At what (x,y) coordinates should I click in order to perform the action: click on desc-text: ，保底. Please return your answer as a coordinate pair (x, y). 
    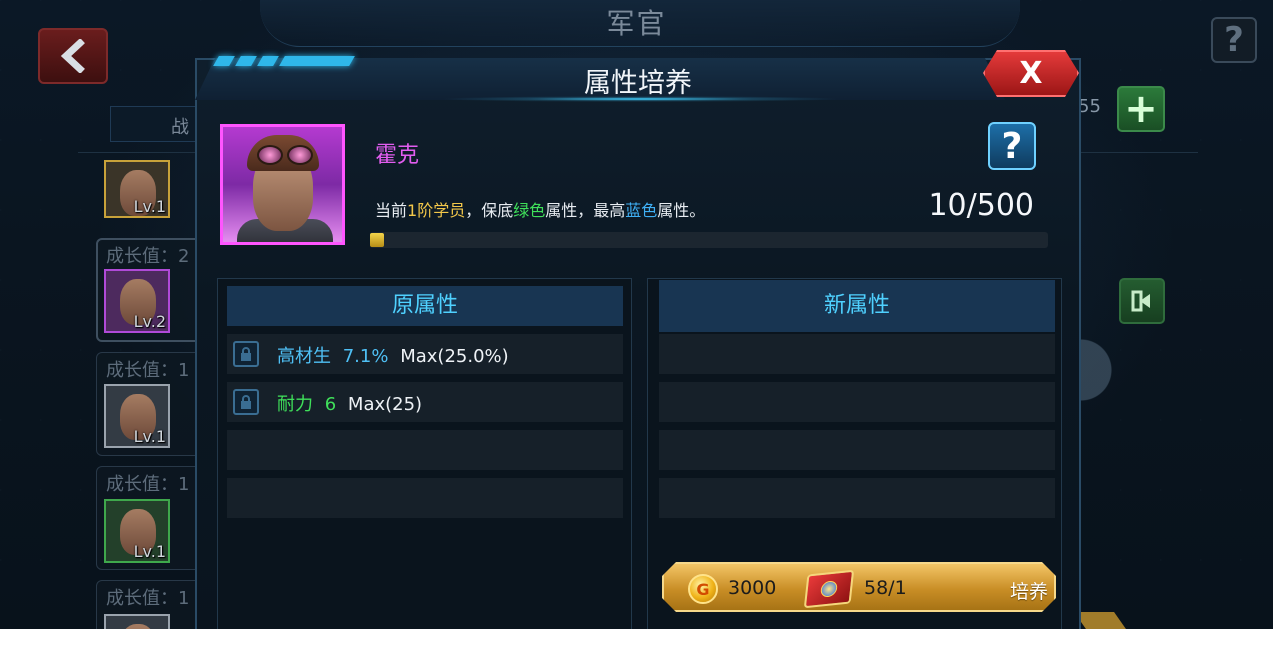
    Looking at the image, I should click on (489, 210).